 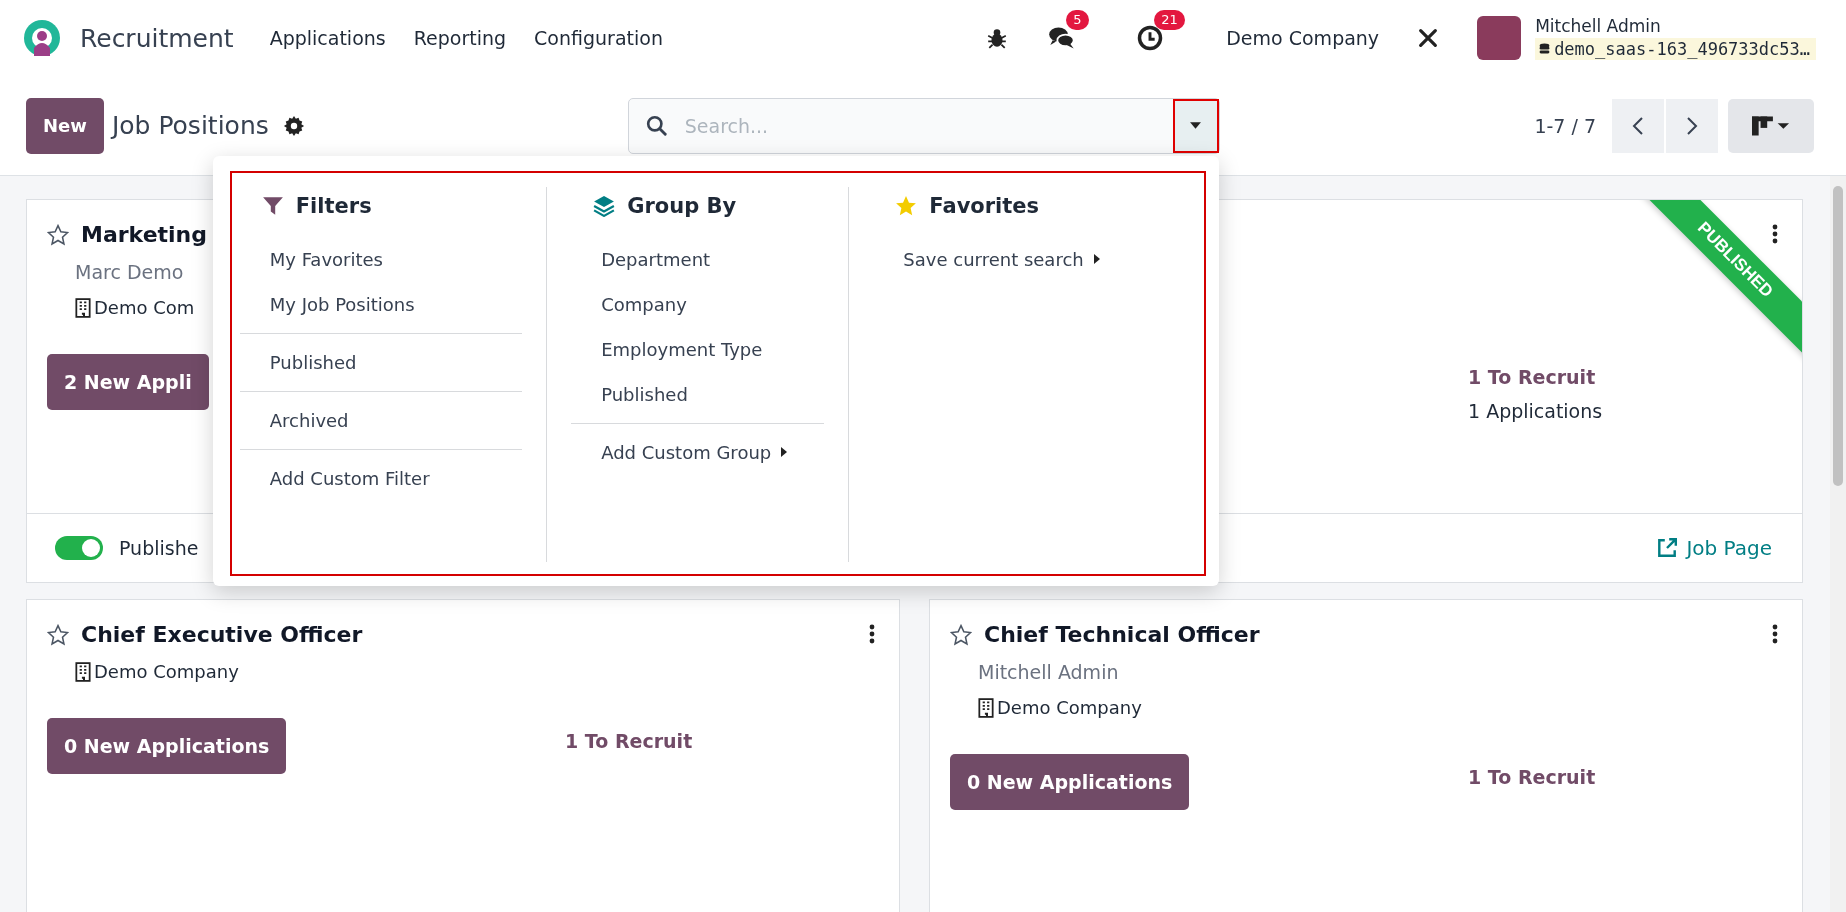 I want to click on published-switch, so click(x=79, y=548).